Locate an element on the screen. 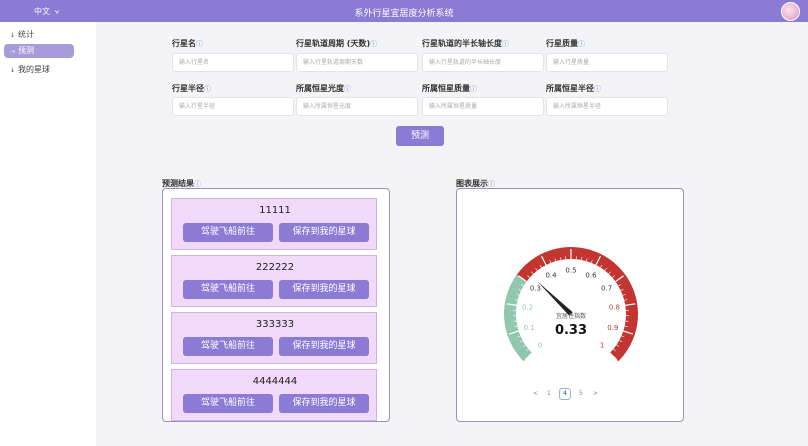 This screenshot has width=808, height=446. app-title: 系外行星宜居度分析系统 is located at coordinates (404, 14).